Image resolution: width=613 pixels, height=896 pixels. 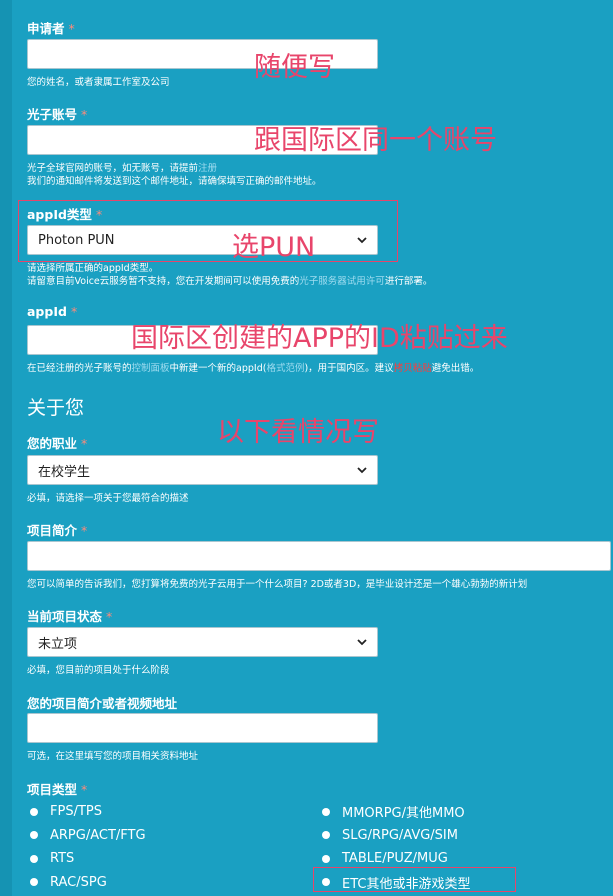 I want to click on annotation-same-account: 跟国际区同一个账号, so click(x=375, y=140).